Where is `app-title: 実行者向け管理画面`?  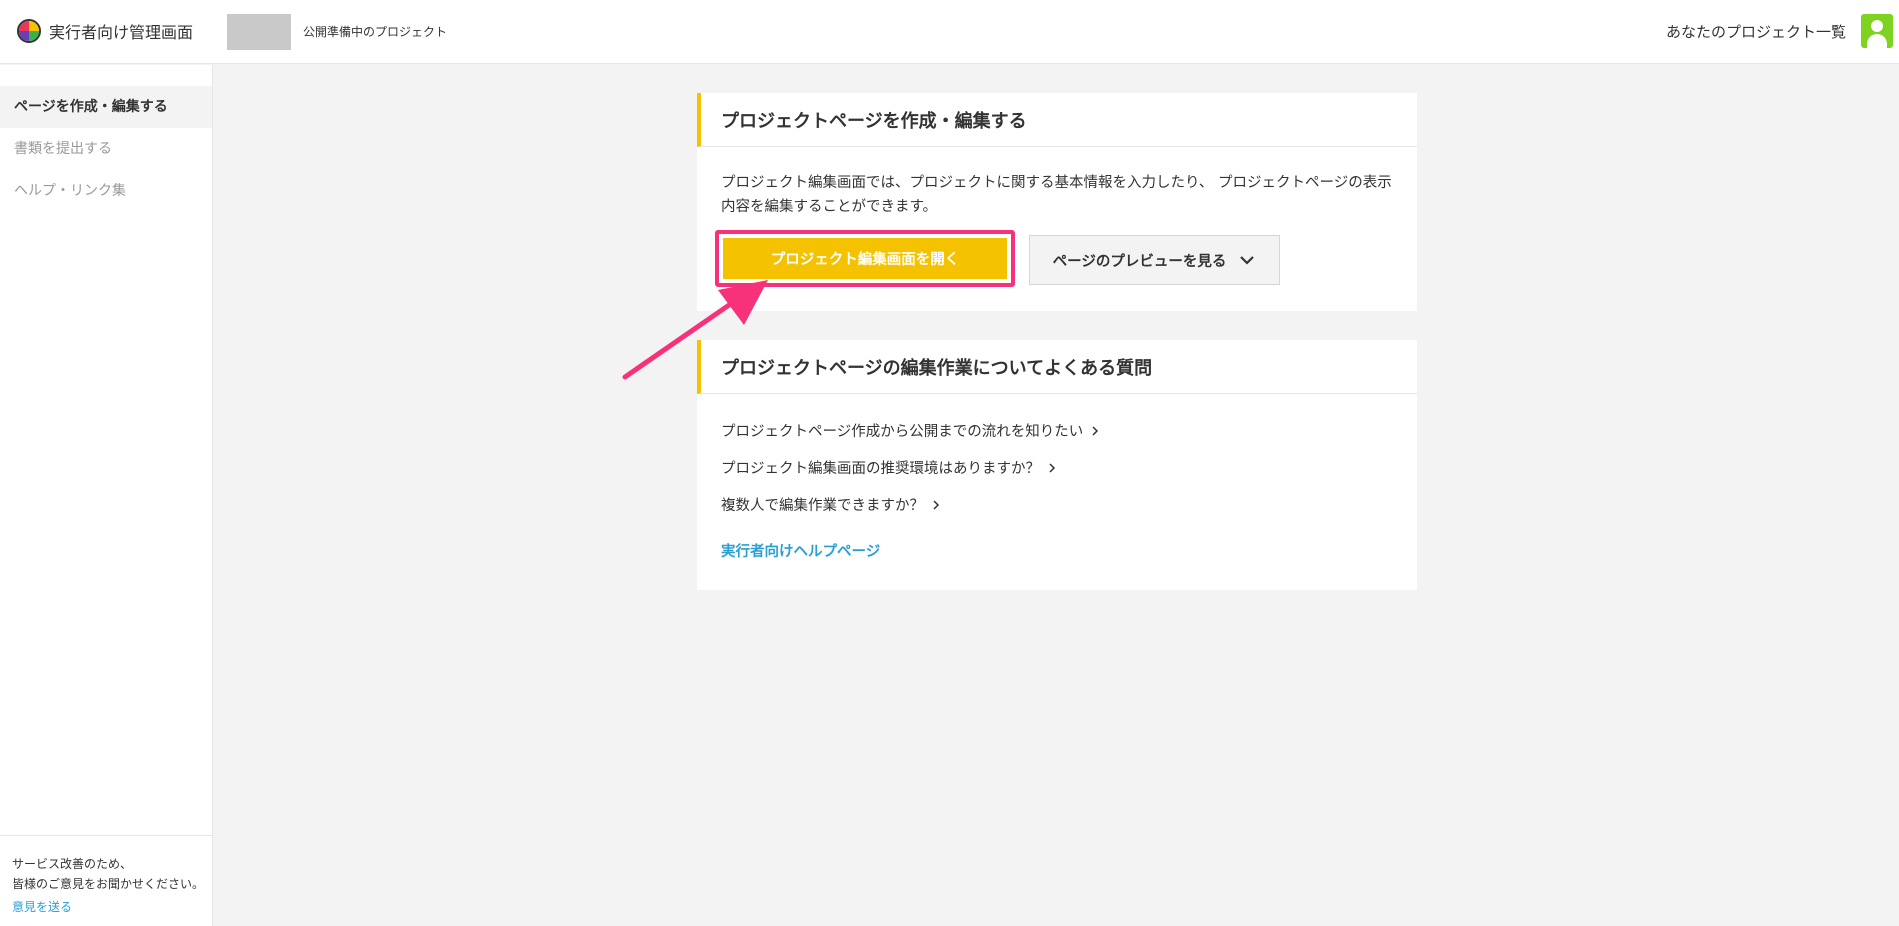 app-title: 実行者向け管理画面 is located at coordinates (121, 32).